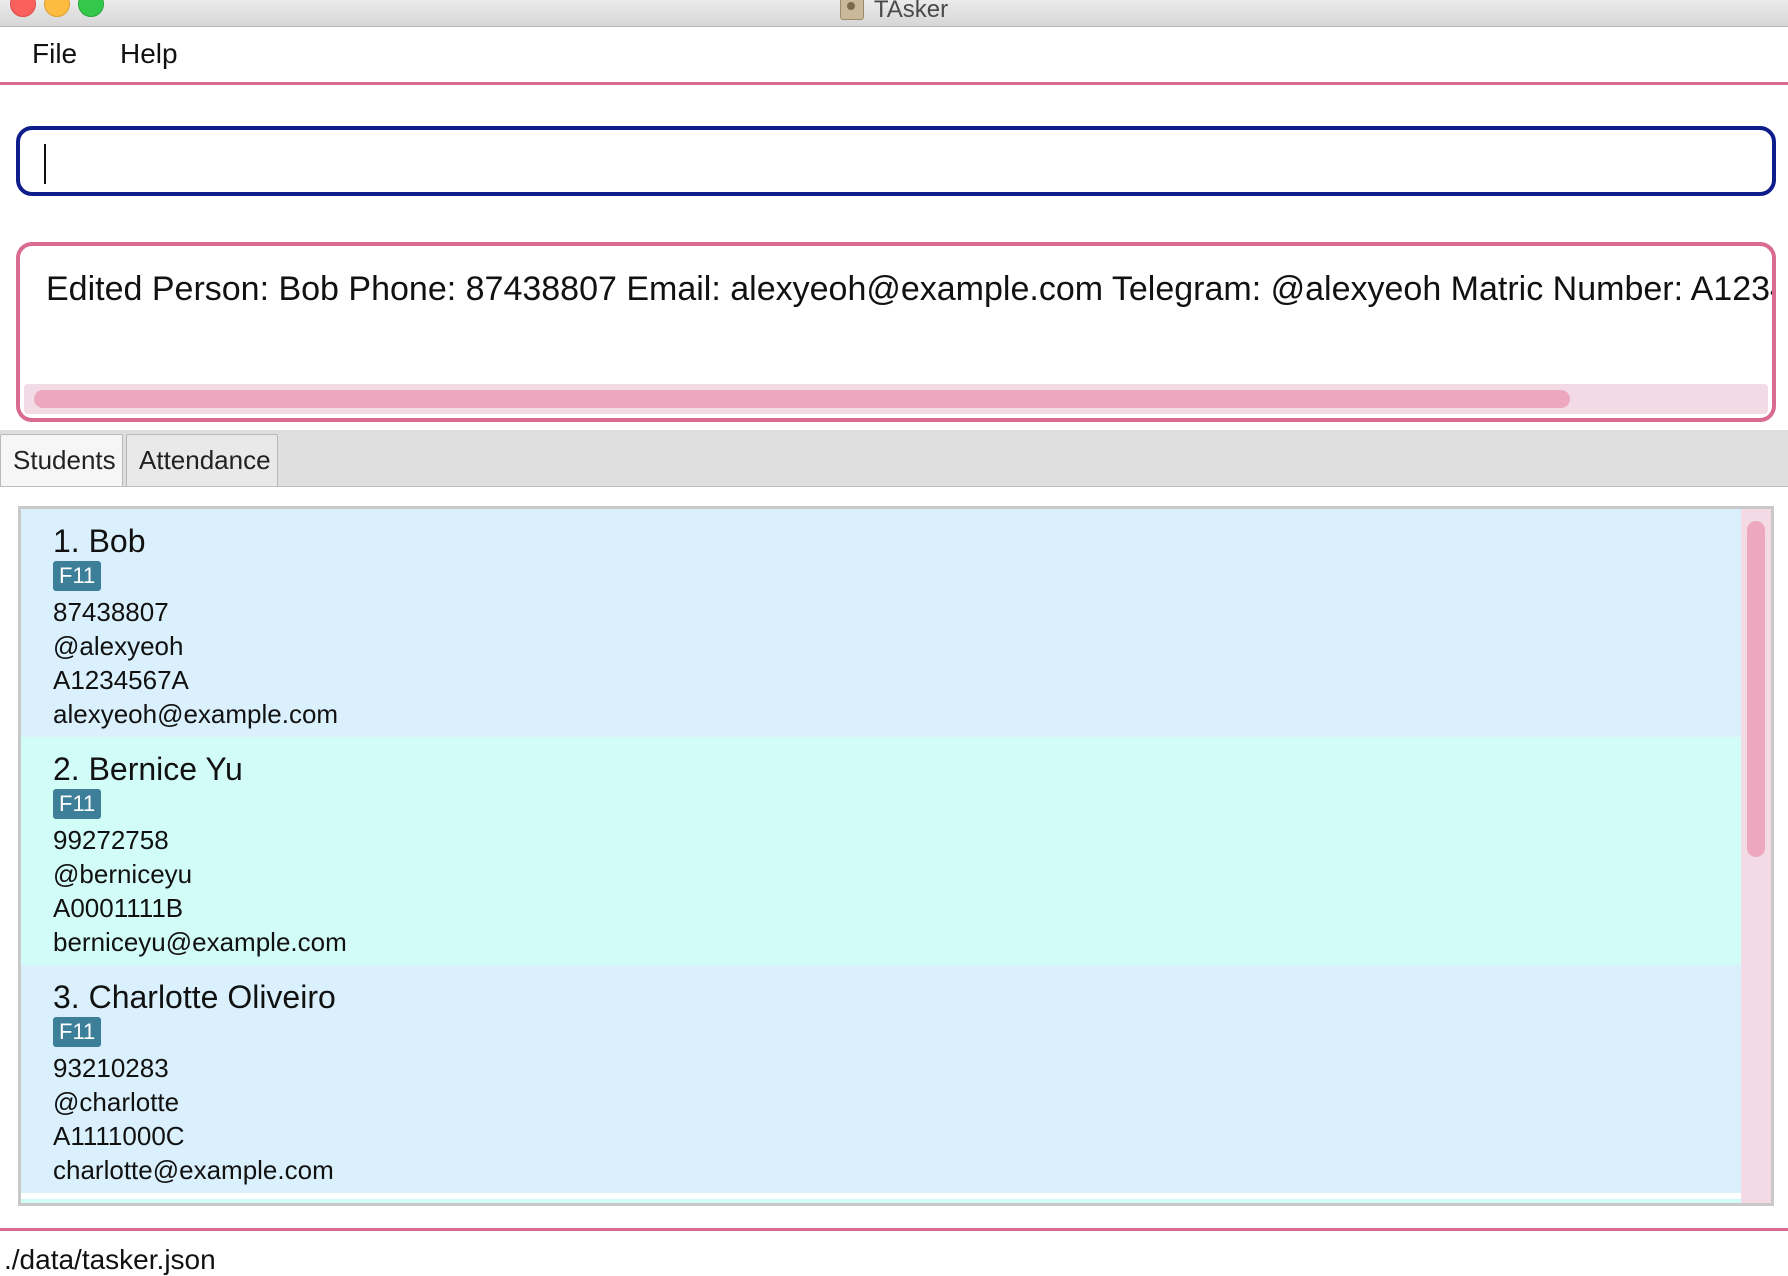  I want to click on menu-bar: File Help, so click(894, 56).